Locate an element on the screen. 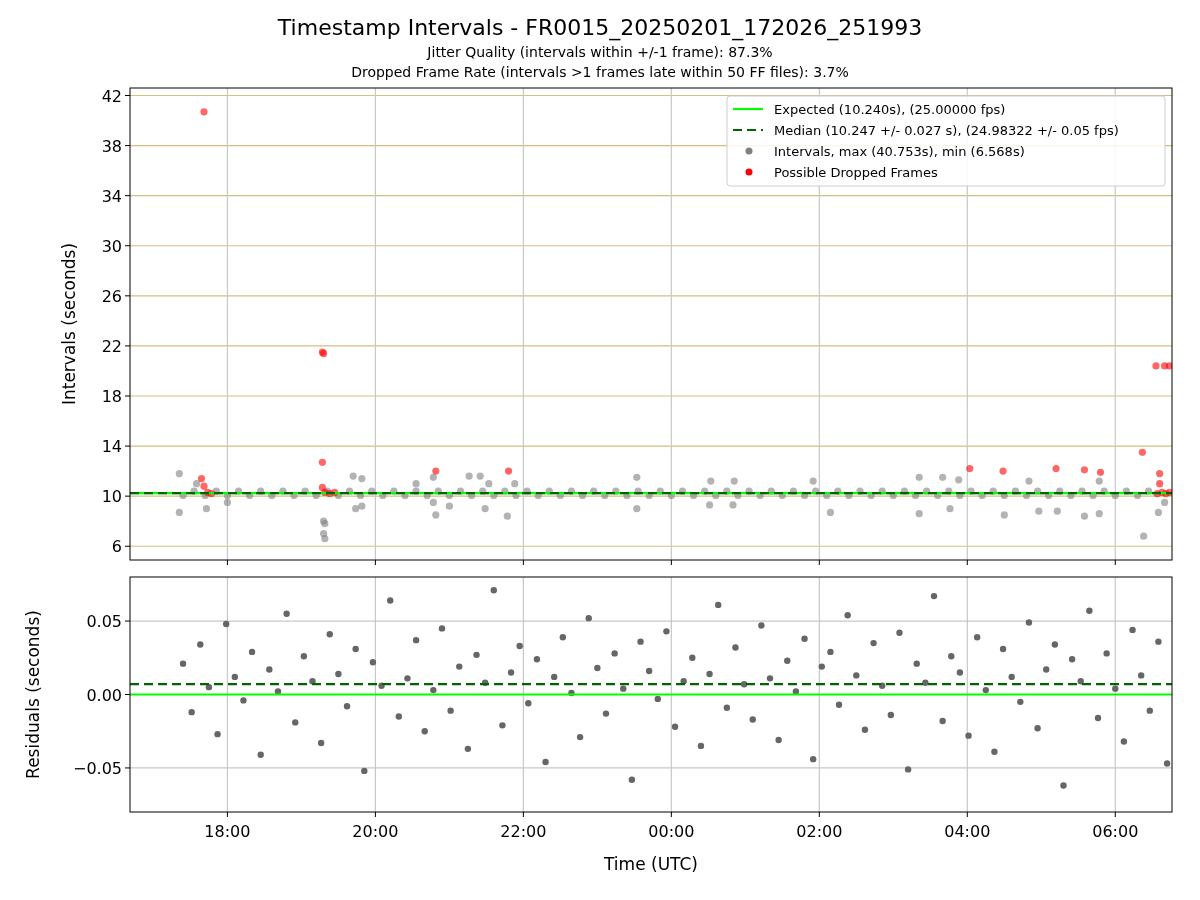 The height and width of the screenshot is (900, 1200). tick-label: 06:00 is located at coordinates (1115, 831).